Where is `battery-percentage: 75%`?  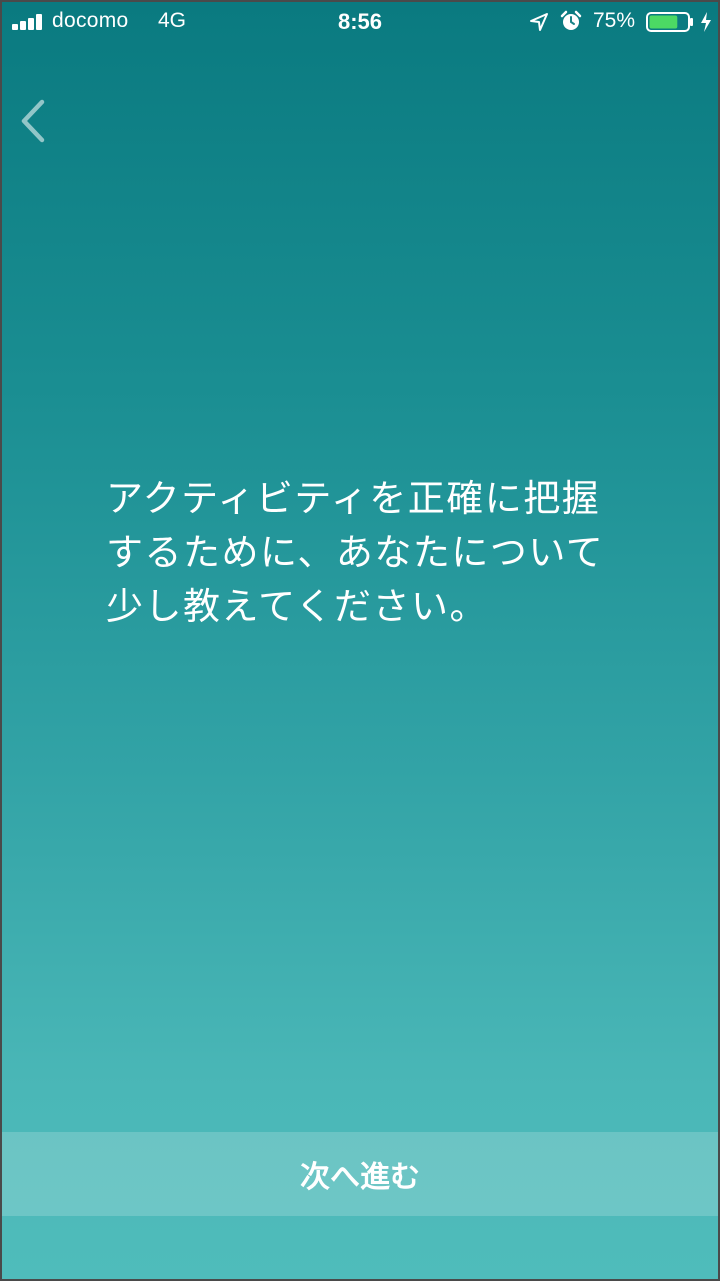
battery-percentage: 75% is located at coordinates (614, 20).